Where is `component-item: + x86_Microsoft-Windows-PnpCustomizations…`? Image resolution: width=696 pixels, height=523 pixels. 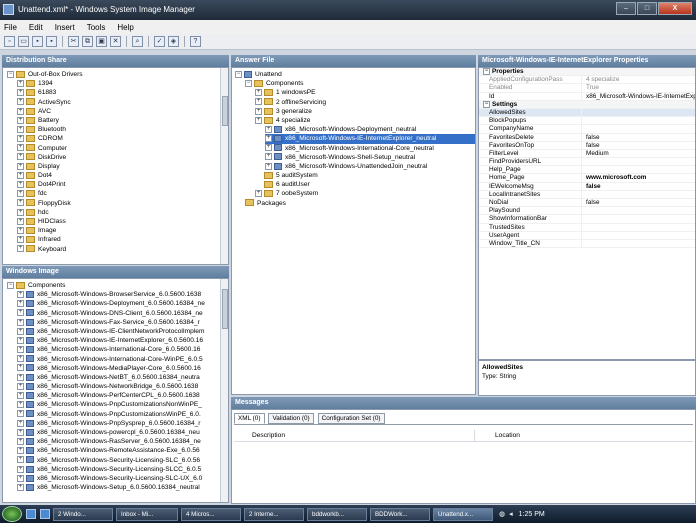 component-item: + x86_Microsoft-Windows-PnpCustomizations… is located at coordinates (122, 414).